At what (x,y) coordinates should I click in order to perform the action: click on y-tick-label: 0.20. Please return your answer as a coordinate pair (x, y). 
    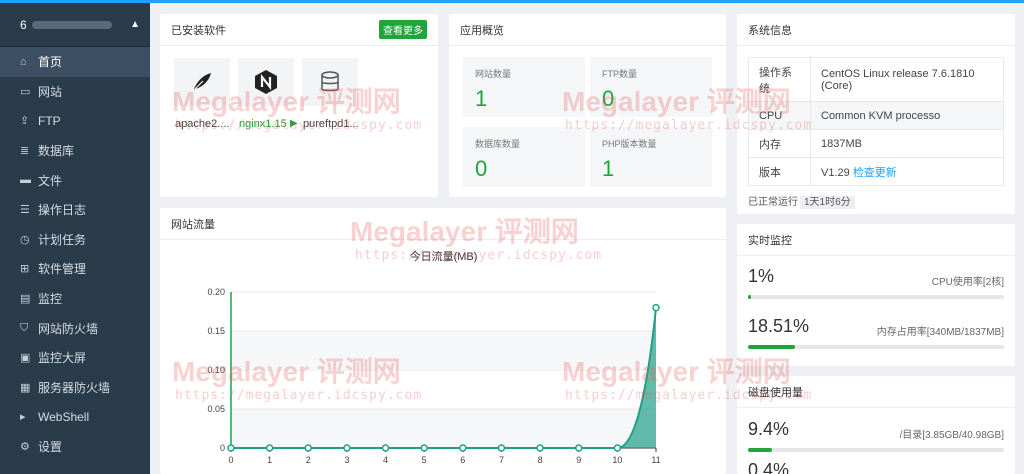
    Looking at the image, I should click on (216, 292).